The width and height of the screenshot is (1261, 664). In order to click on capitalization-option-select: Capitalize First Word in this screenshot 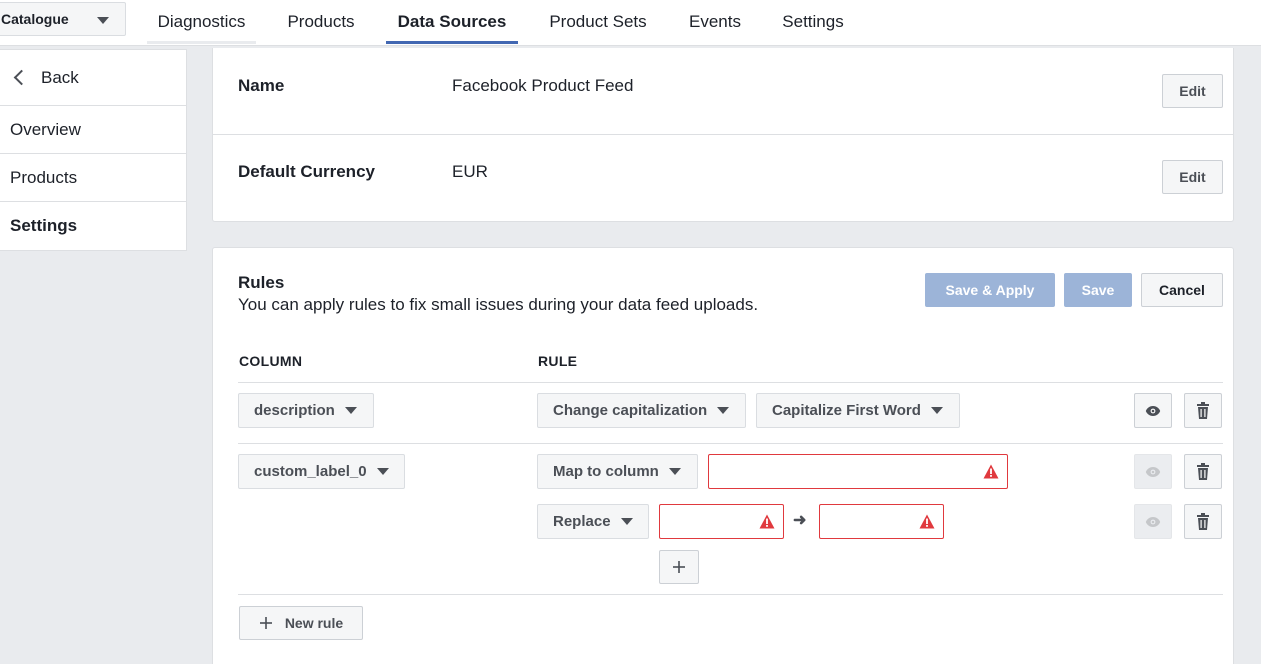, I will do `click(858, 410)`.